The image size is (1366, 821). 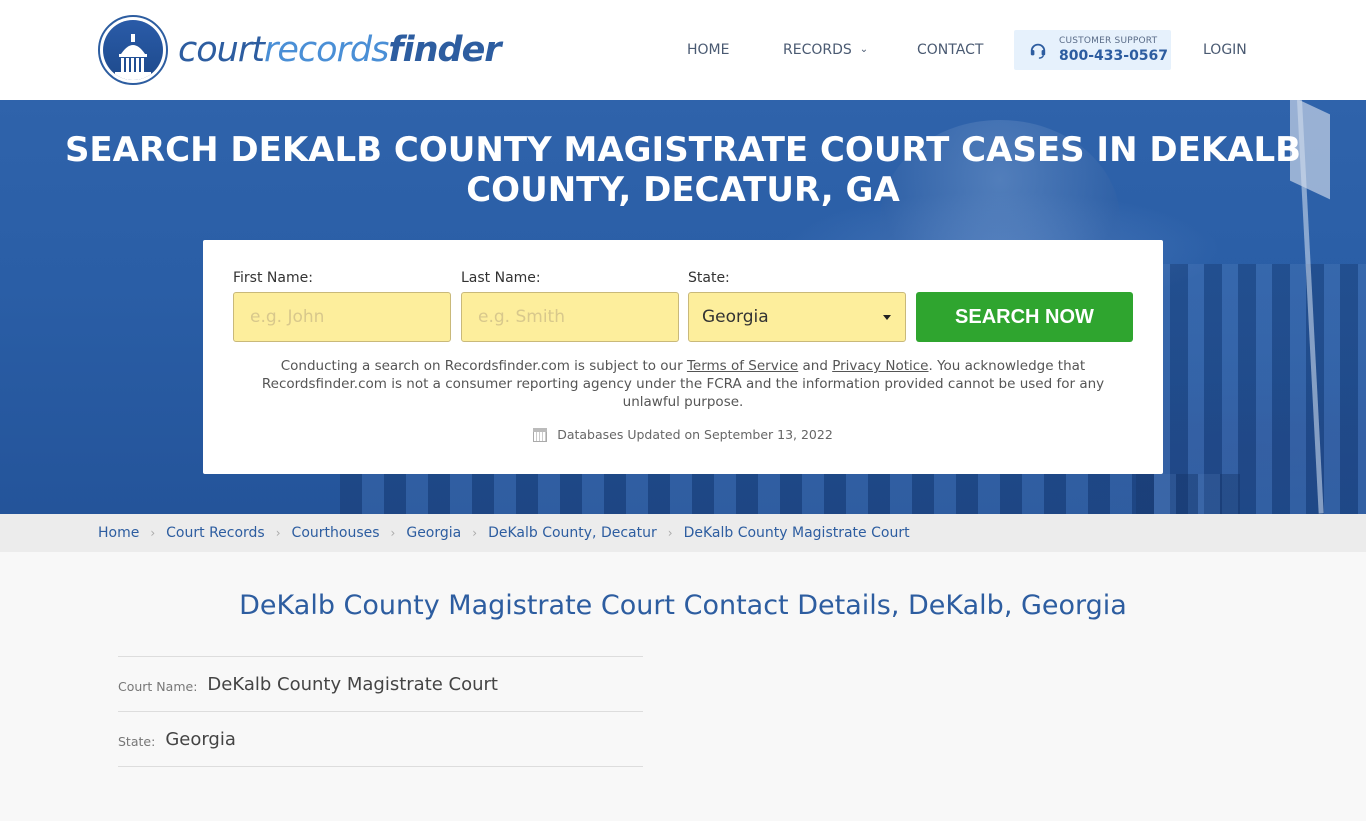 I want to click on database-updated: Databases Updated on September 13, 2022, so click(x=683, y=434).